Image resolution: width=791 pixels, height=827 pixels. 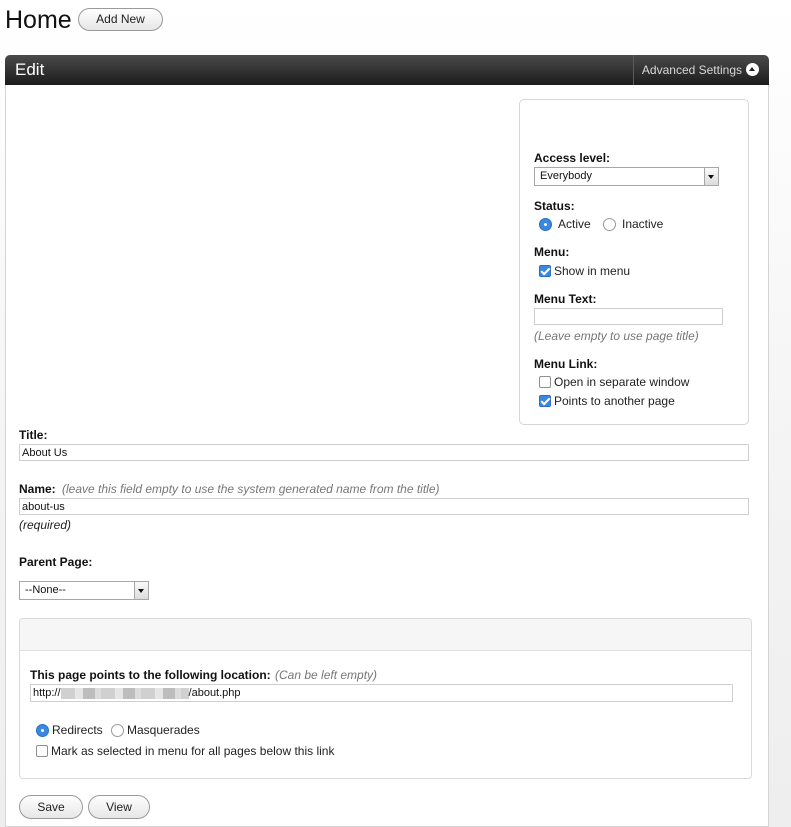 I want to click on masquerades-label: Masquerades, so click(x=163, y=730).